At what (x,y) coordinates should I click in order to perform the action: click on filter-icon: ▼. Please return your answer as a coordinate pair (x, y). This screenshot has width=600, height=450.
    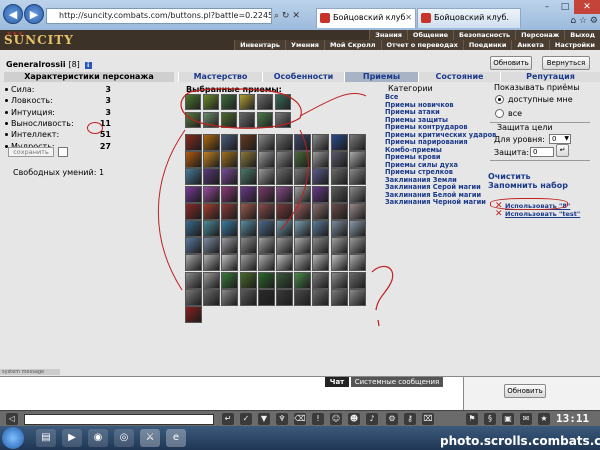
    Looking at the image, I should click on (264, 419).